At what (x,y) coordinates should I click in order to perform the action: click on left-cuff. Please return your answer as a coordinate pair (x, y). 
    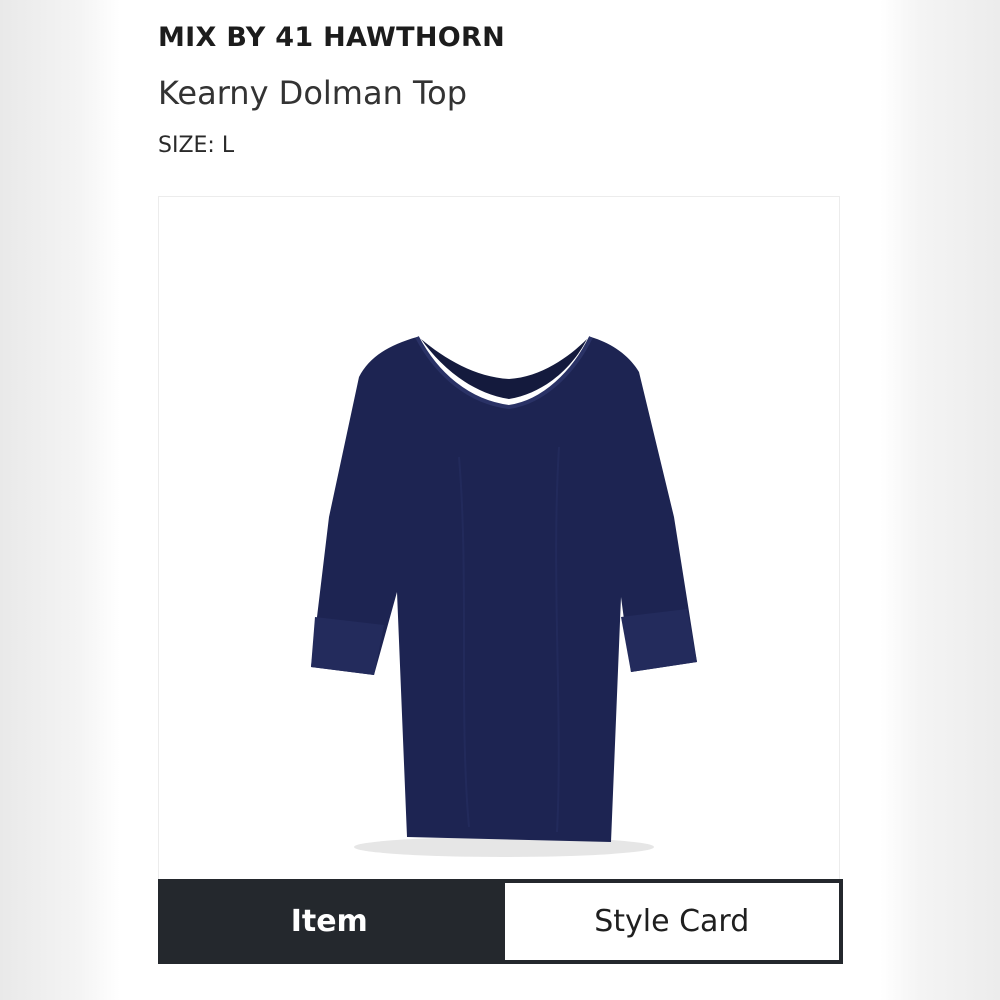
    Looking at the image, I should click on (347, 646).